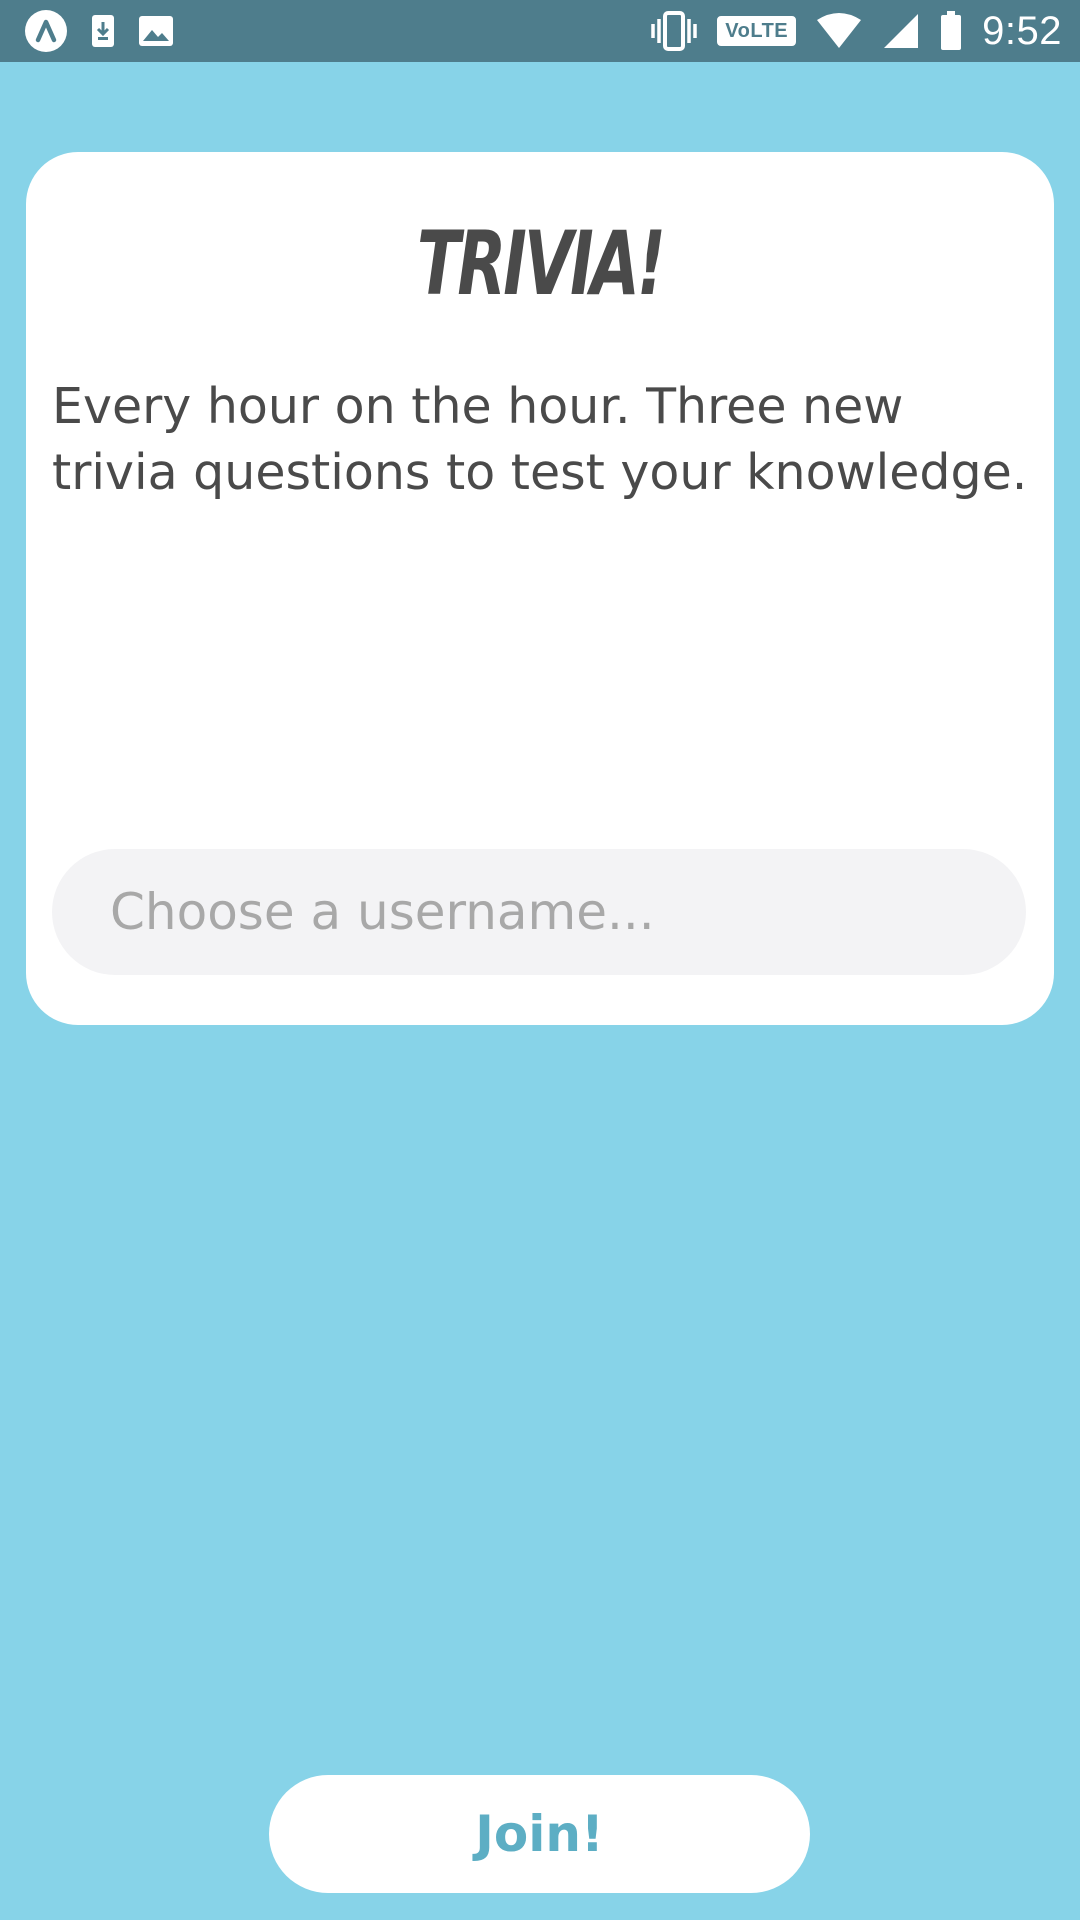 The height and width of the screenshot is (1920, 1080). Describe the element at coordinates (46, 31) in the screenshot. I see `app-notification-icon` at that location.